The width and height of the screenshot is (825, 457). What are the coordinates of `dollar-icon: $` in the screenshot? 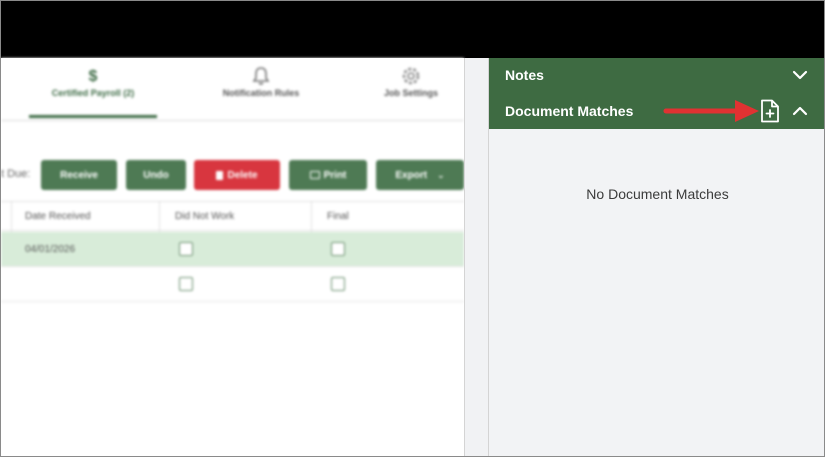 It's located at (93, 76).